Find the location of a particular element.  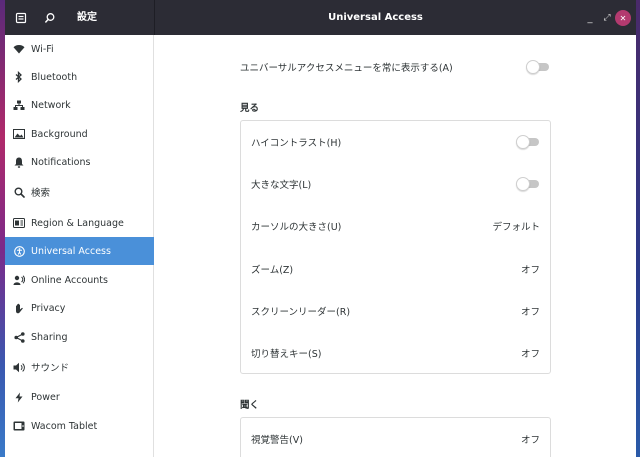

sidebar-item-label: Region & Language is located at coordinates (77, 223).